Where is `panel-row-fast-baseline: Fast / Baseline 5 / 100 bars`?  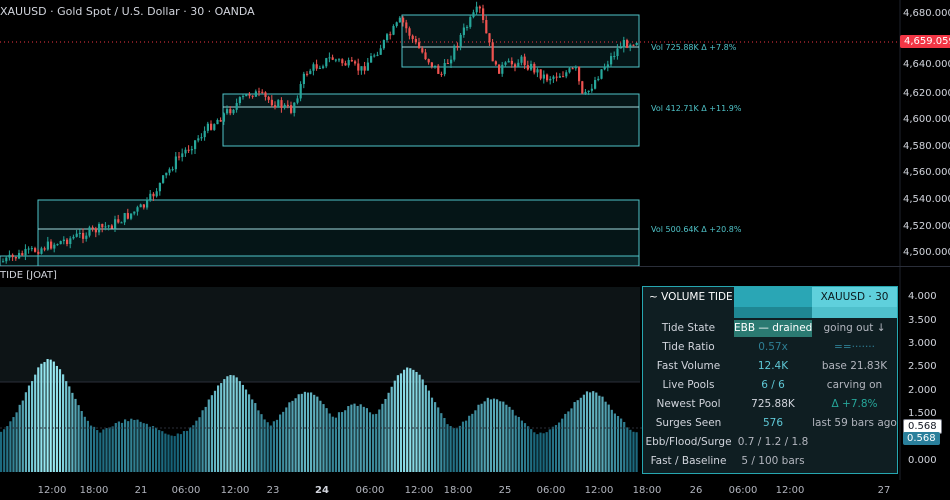 panel-row-fast-baseline: Fast / Baseline 5 / 100 bars is located at coordinates (770, 461).